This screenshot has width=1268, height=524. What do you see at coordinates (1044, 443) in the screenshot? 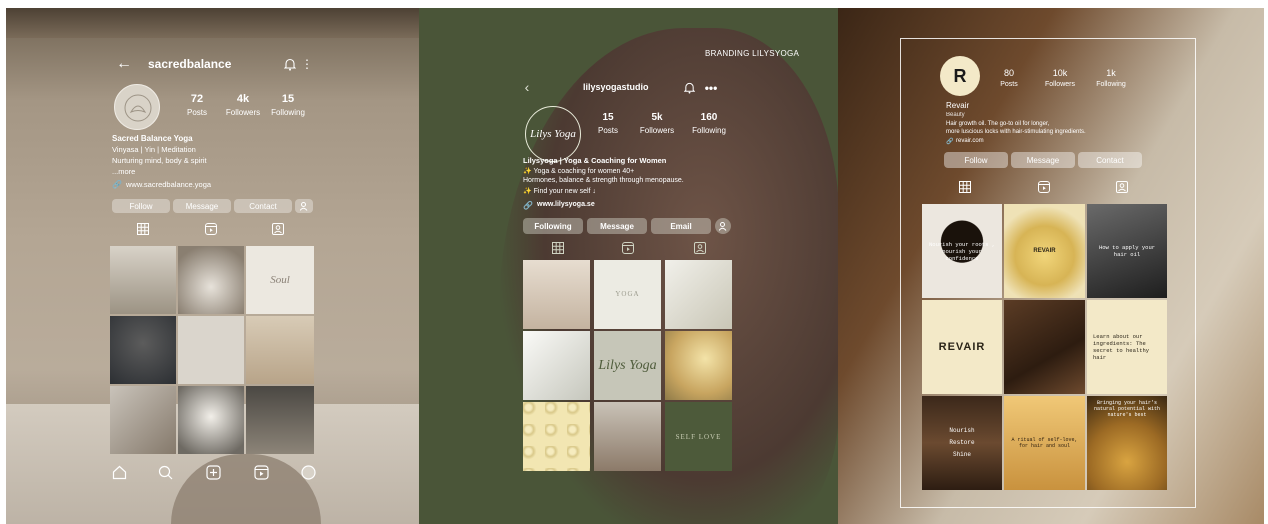
I see `post-tile-8: A ritual of self-love, for hair and soul` at bounding box center [1044, 443].